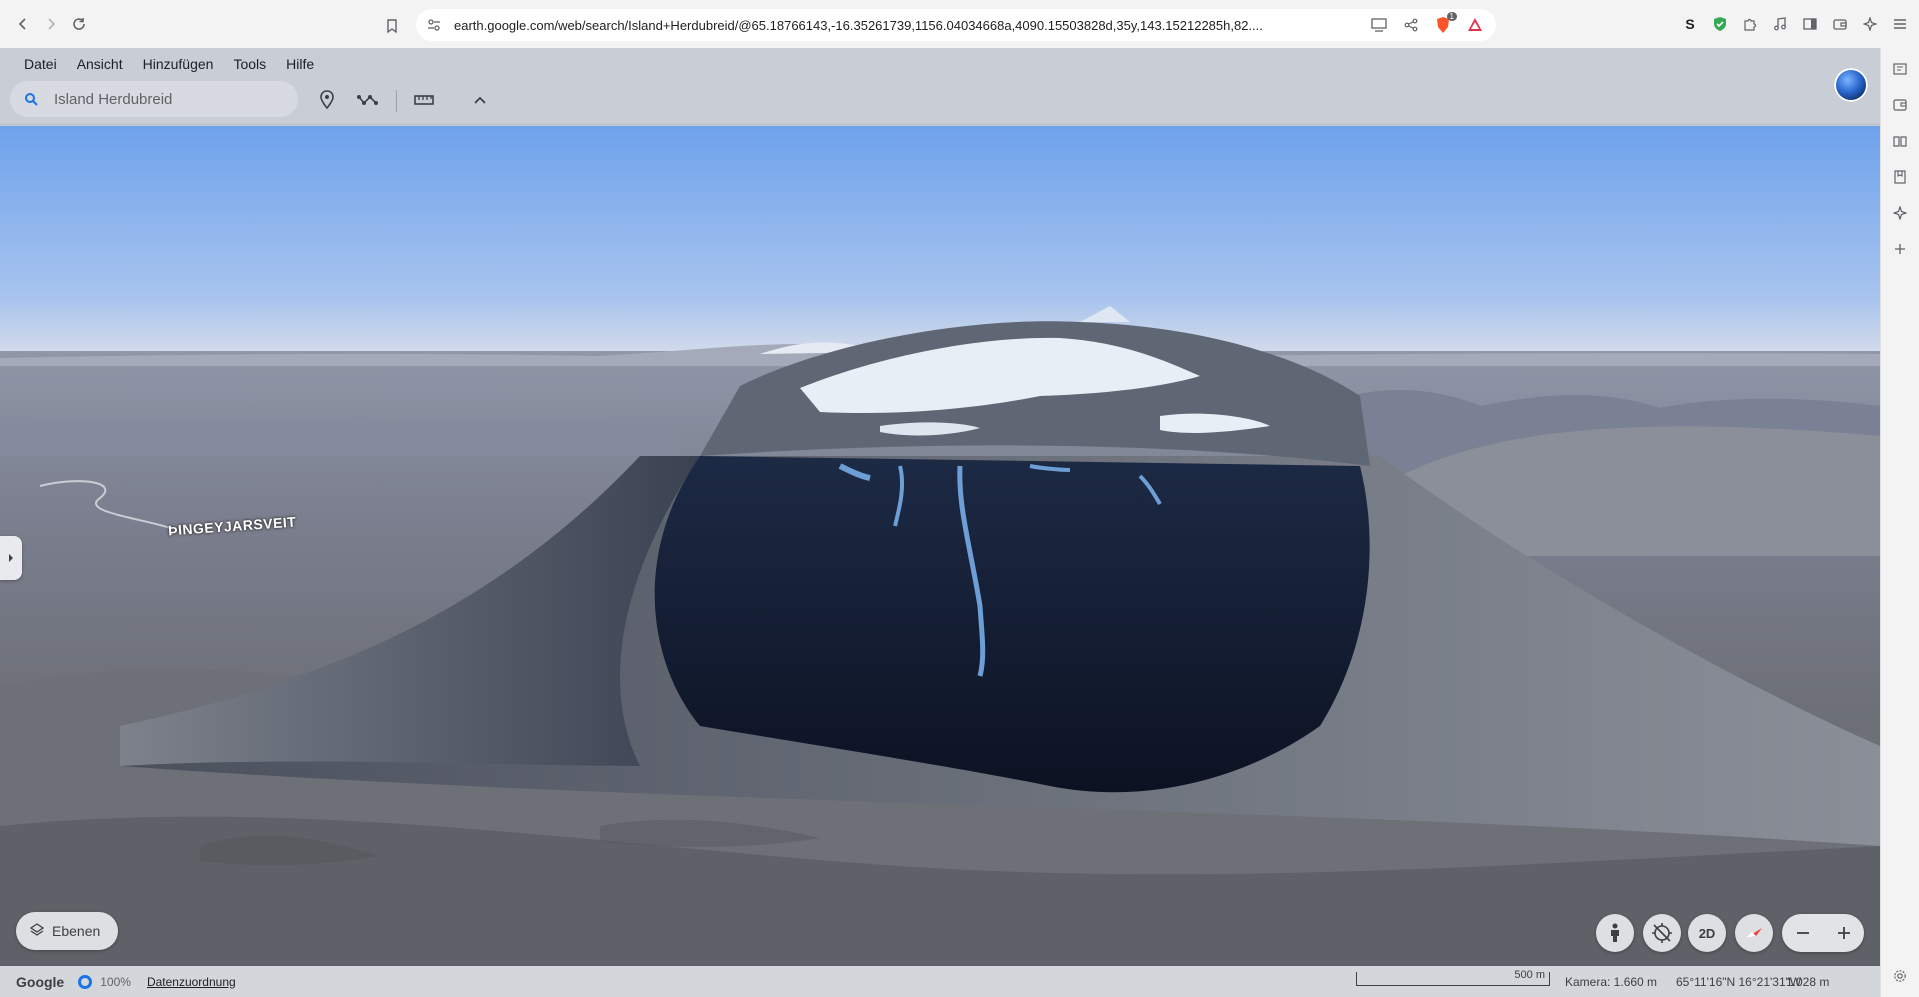  What do you see at coordinates (327, 100) in the screenshot?
I see `add-placemark-button` at bounding box center [327, 100].